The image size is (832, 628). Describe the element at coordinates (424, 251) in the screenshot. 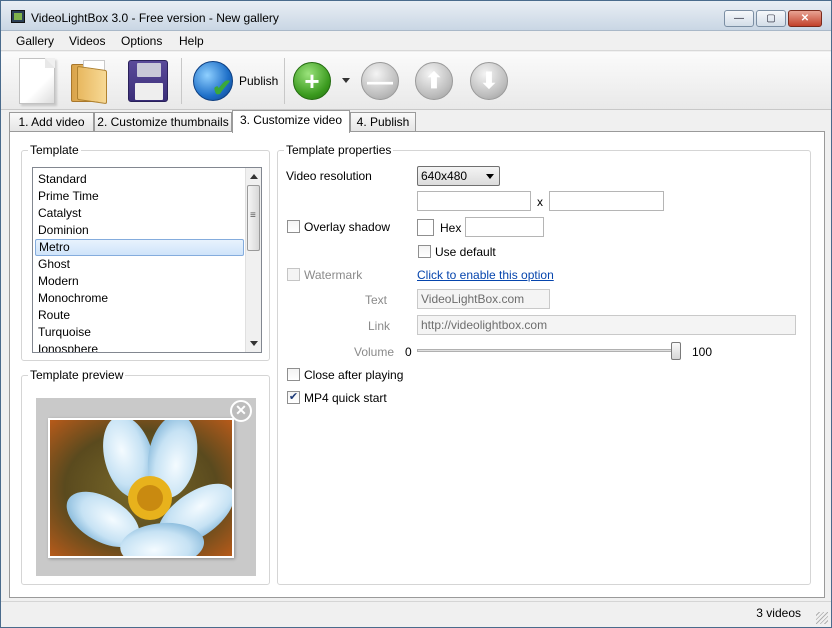

I see `use-default-checkbox` at that location.